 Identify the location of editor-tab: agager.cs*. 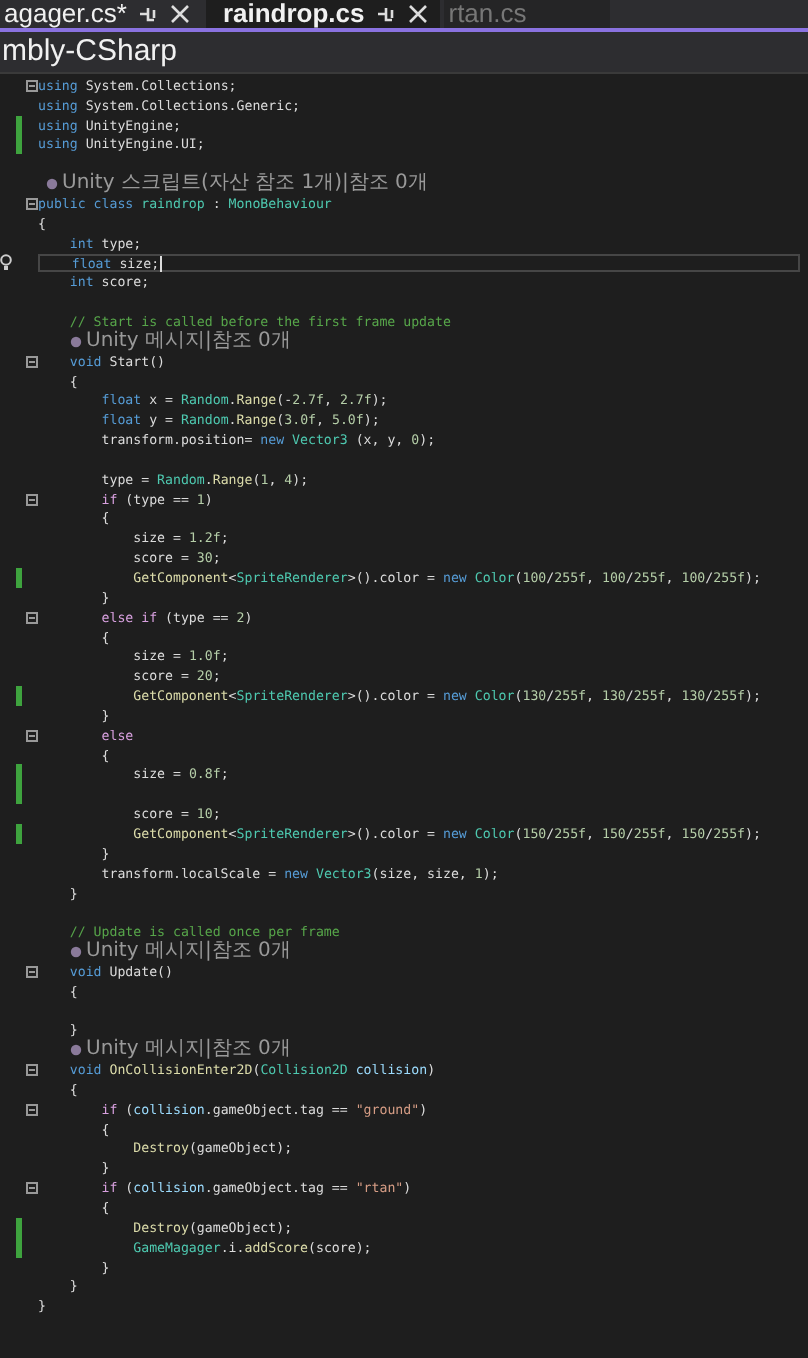
(65, 14).